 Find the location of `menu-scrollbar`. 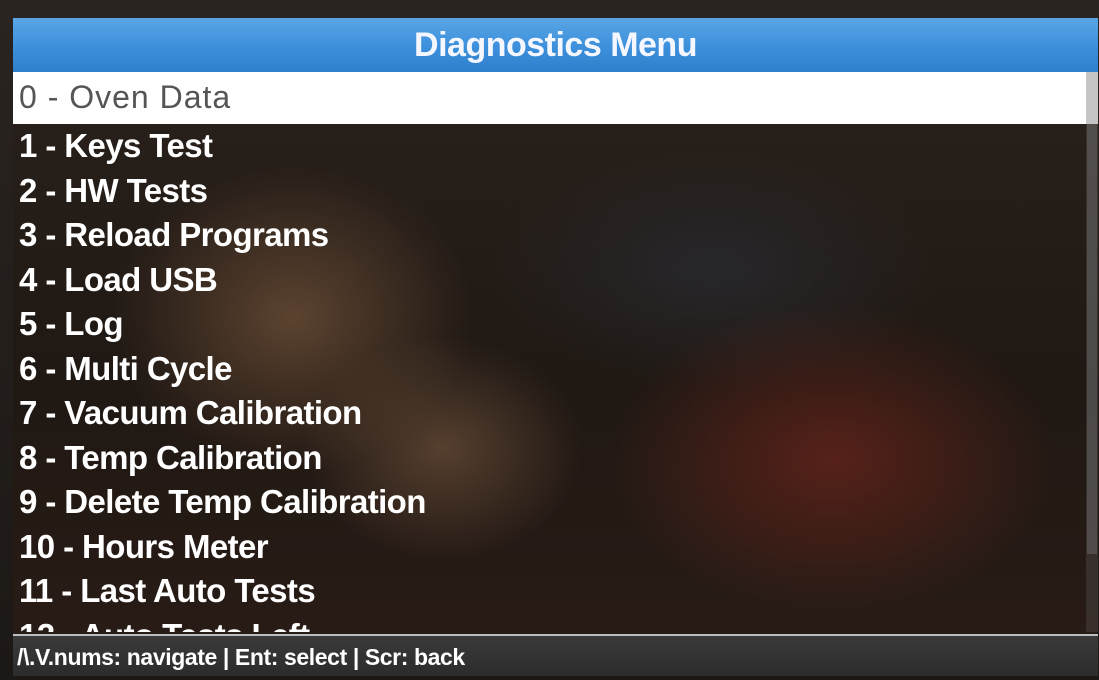

menu-scrollbar is located at coordinates (1092, 352).